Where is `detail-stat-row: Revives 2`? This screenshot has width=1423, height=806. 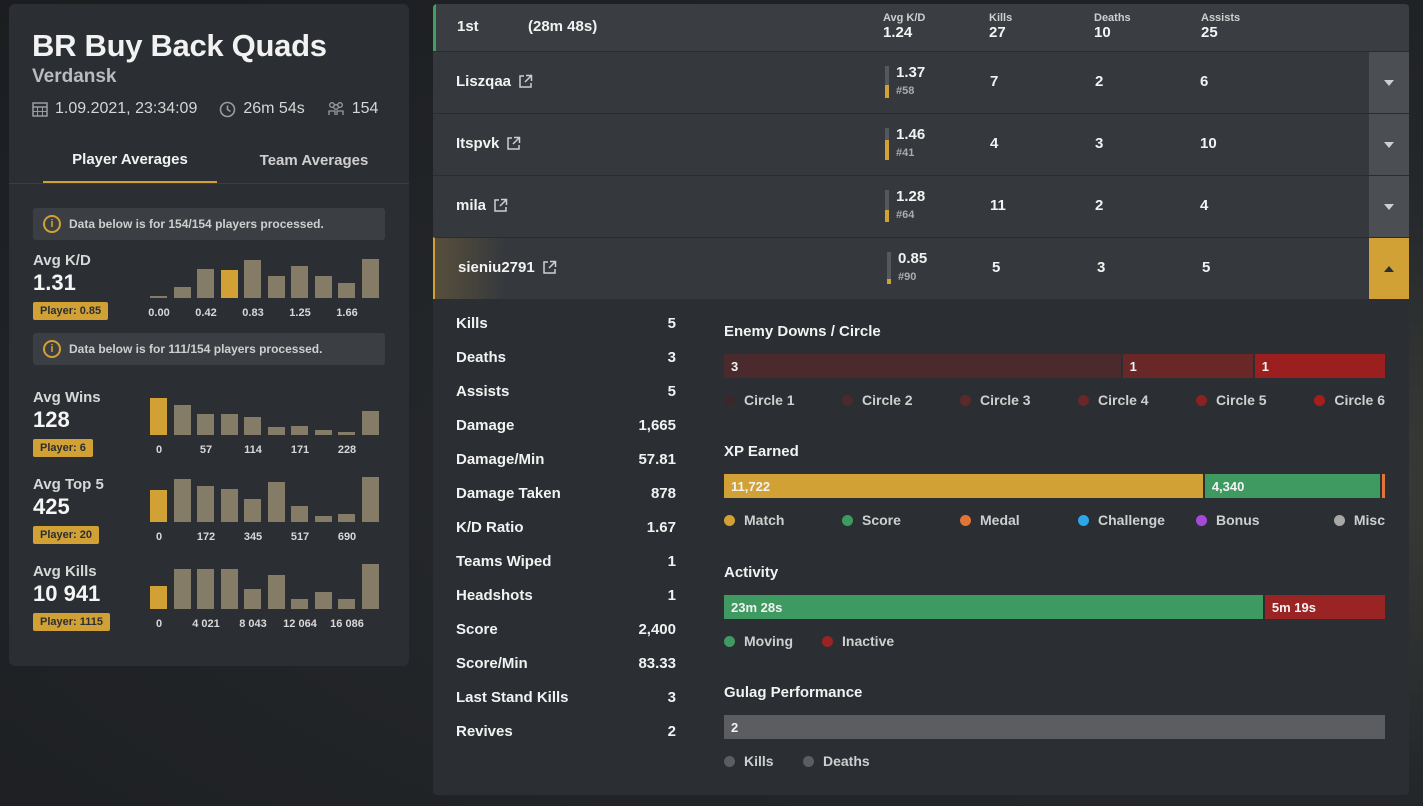 detail-stat-row: Revives 2 is located at coordinates (566, 740).